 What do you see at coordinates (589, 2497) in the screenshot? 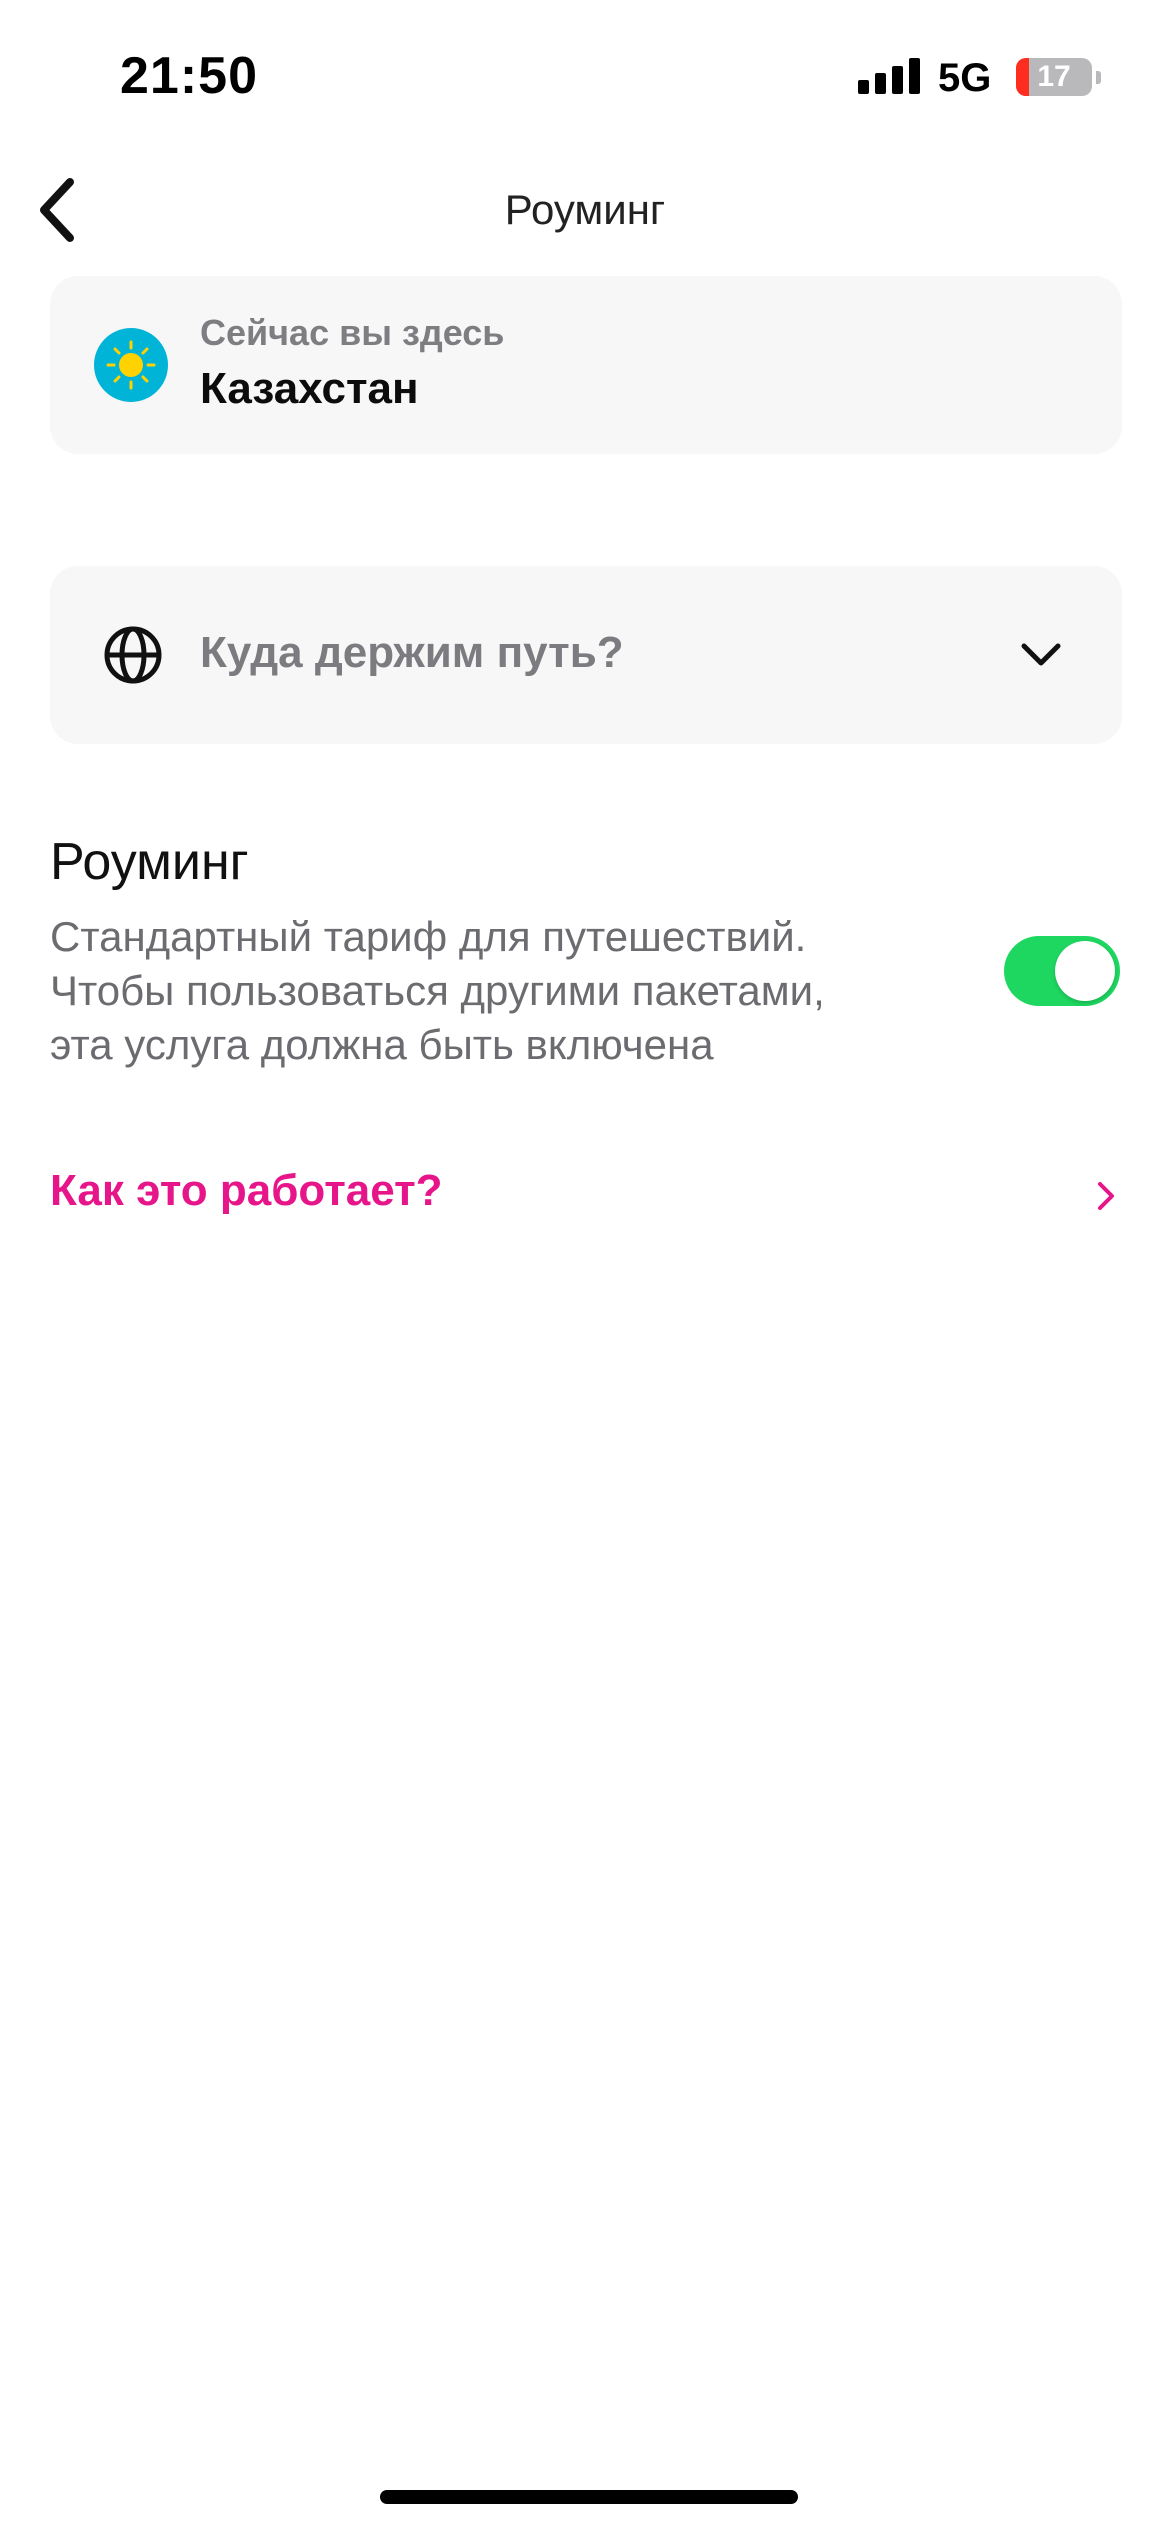
I see `home-indicator` at bounding box center [589, 2497].